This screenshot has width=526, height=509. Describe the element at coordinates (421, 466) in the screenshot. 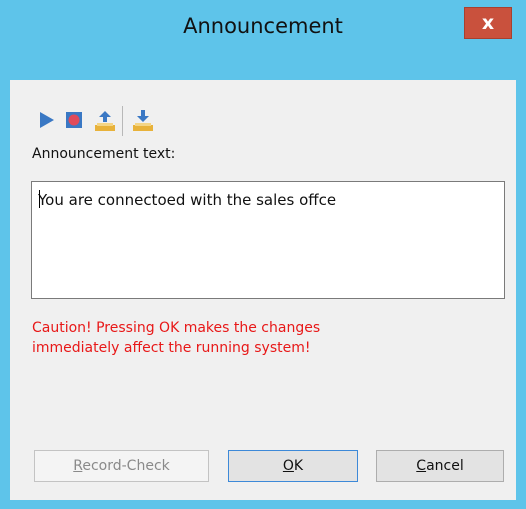

I see `cancel-mnemonic: C` at that location.